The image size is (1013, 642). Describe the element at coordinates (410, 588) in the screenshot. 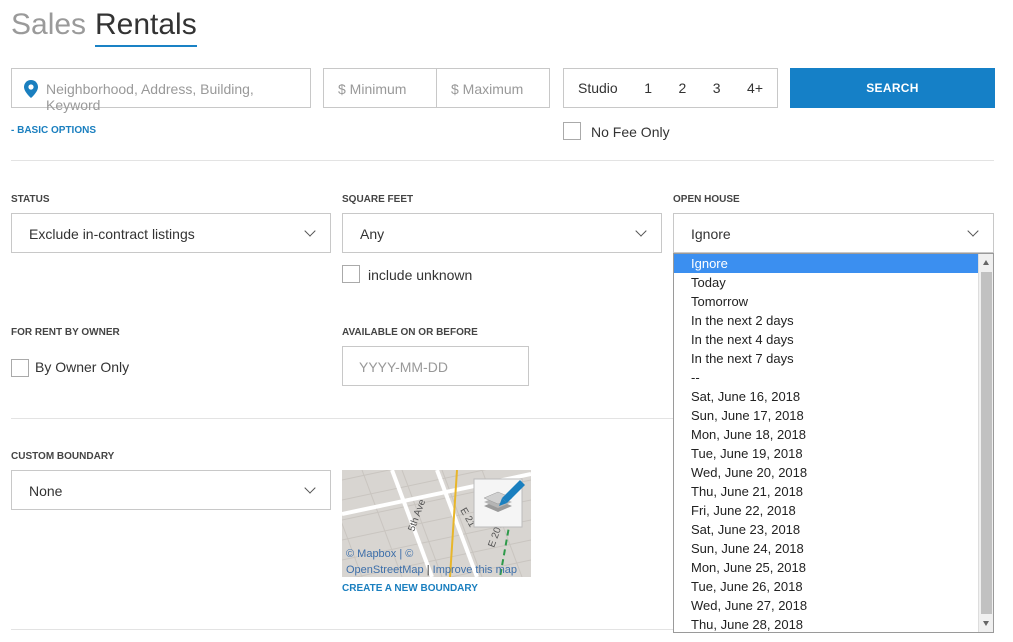

I see `create-boundary-link: CREATE A NEW BOUNDARY` at that location.